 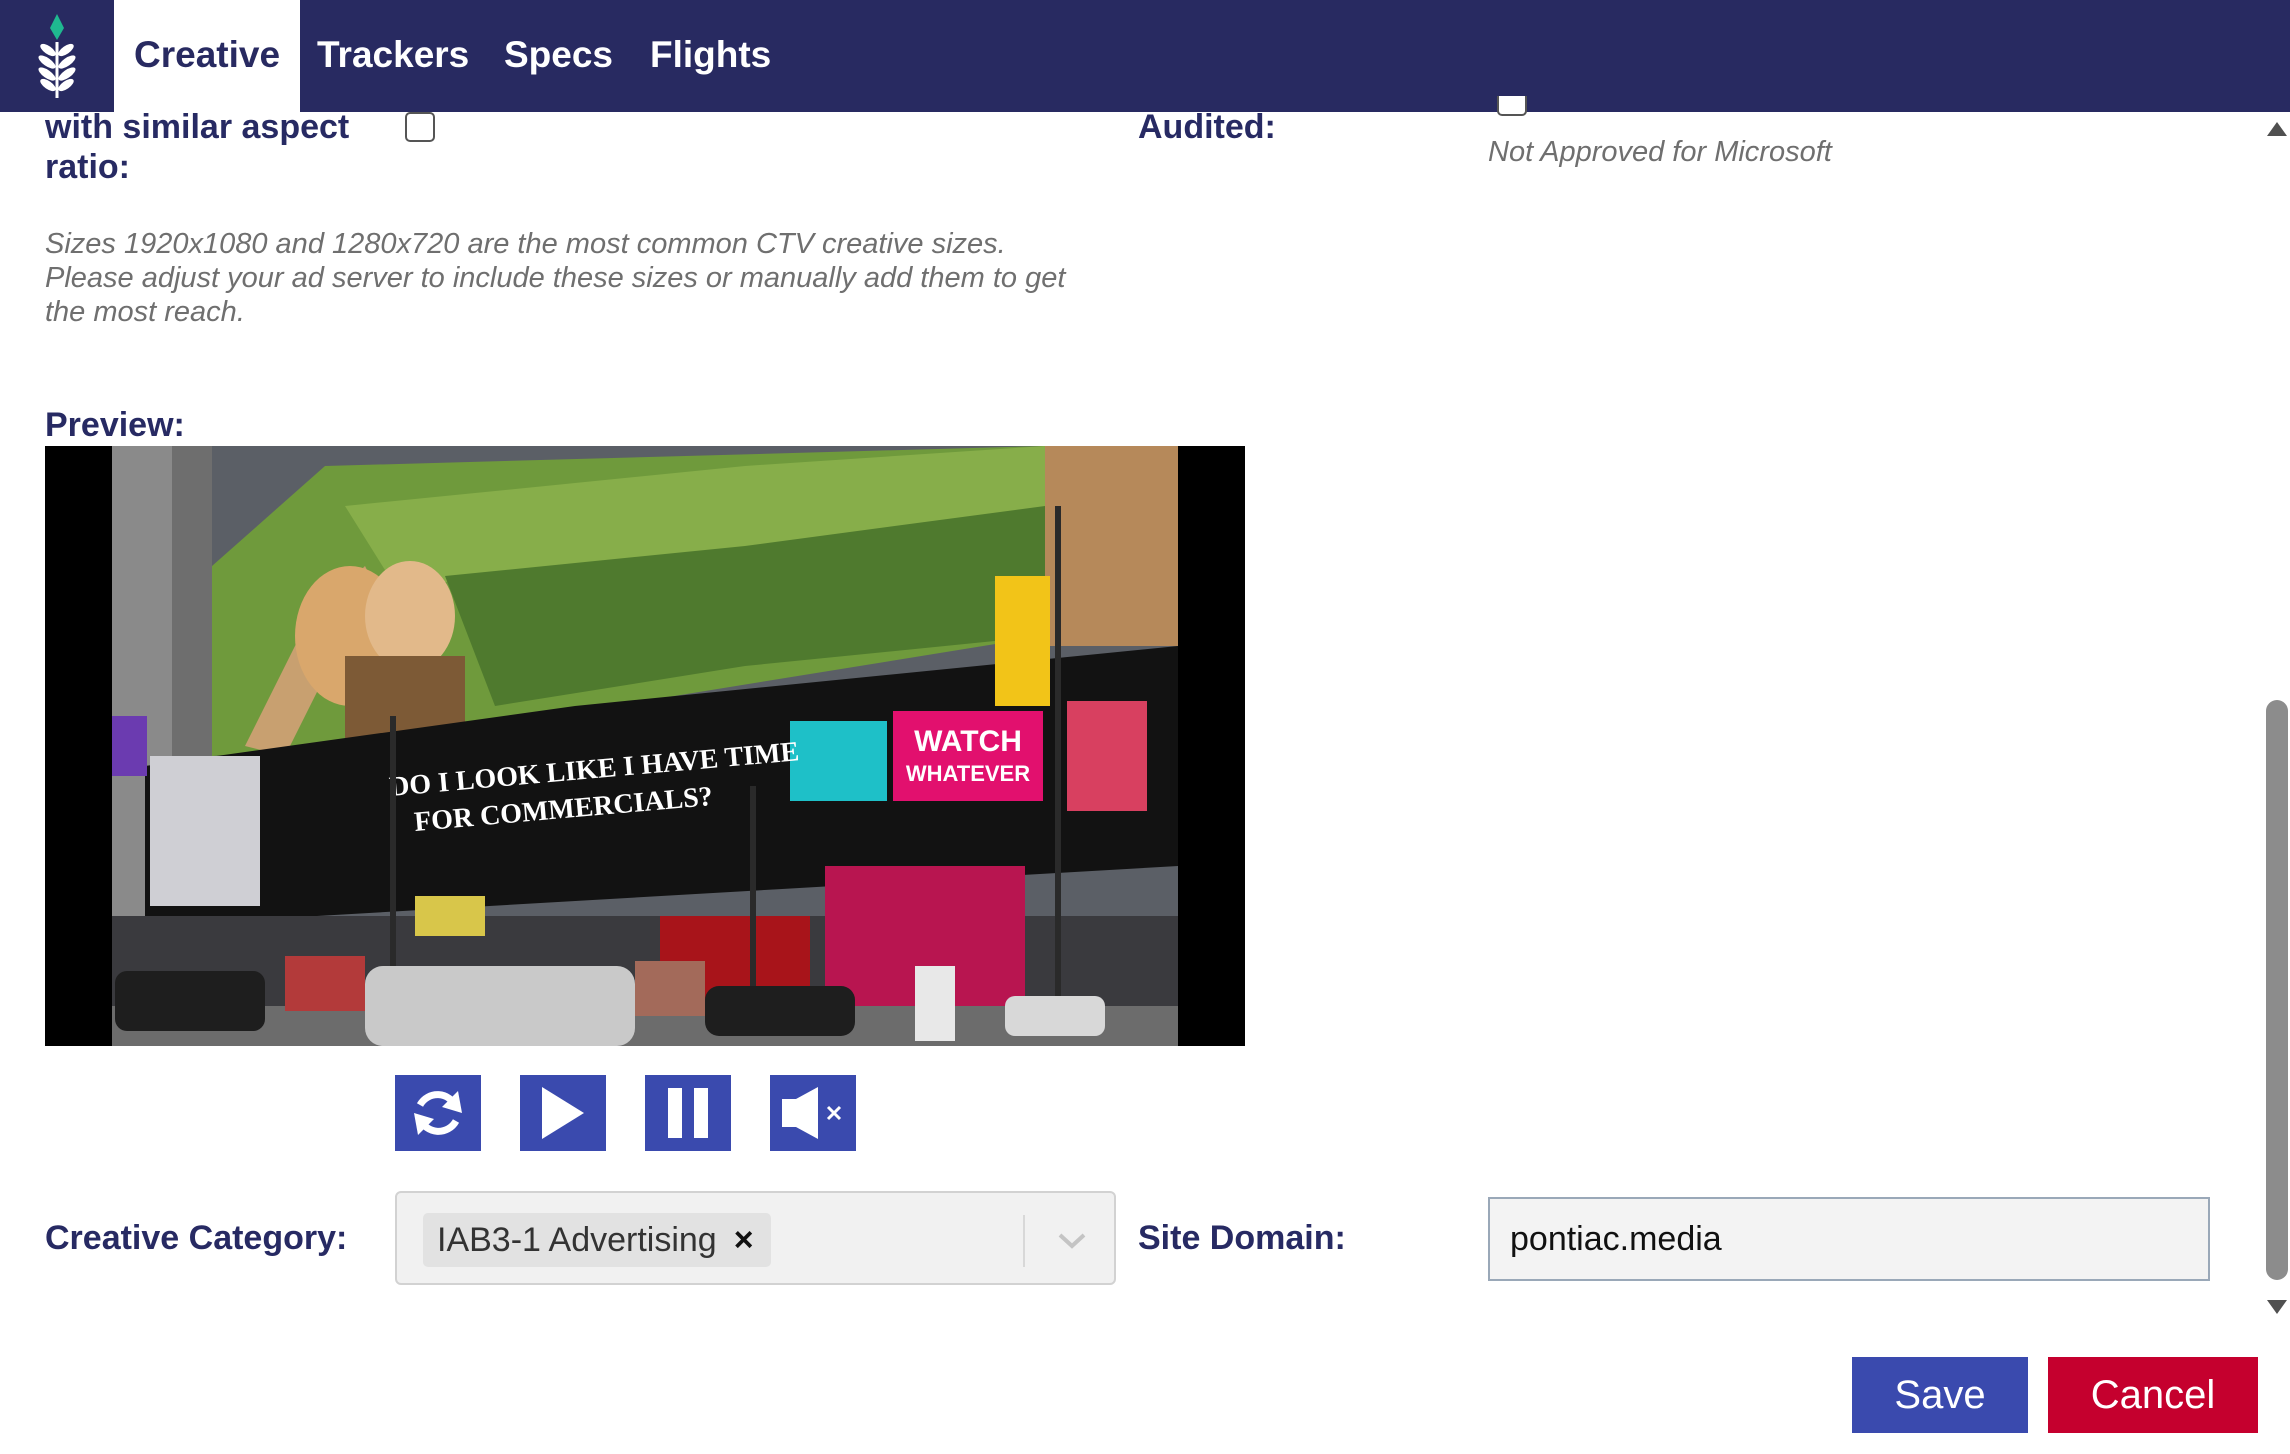 I want to click on play-icon, so click(x=563, y=1113).